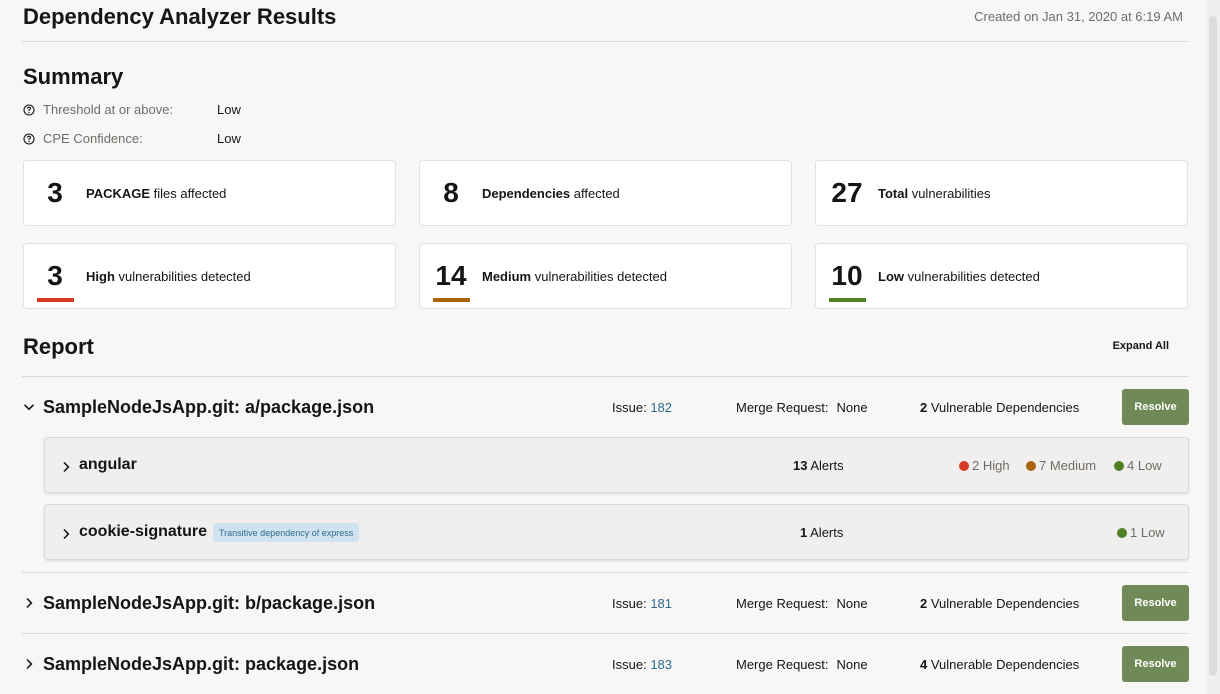 The height and width of the screenshot is (694, 1220). What do you see at coordinates (551, 193) in the screenshot?
I see `stat-description: Dependencies affected` at bounding box center [551, 193].